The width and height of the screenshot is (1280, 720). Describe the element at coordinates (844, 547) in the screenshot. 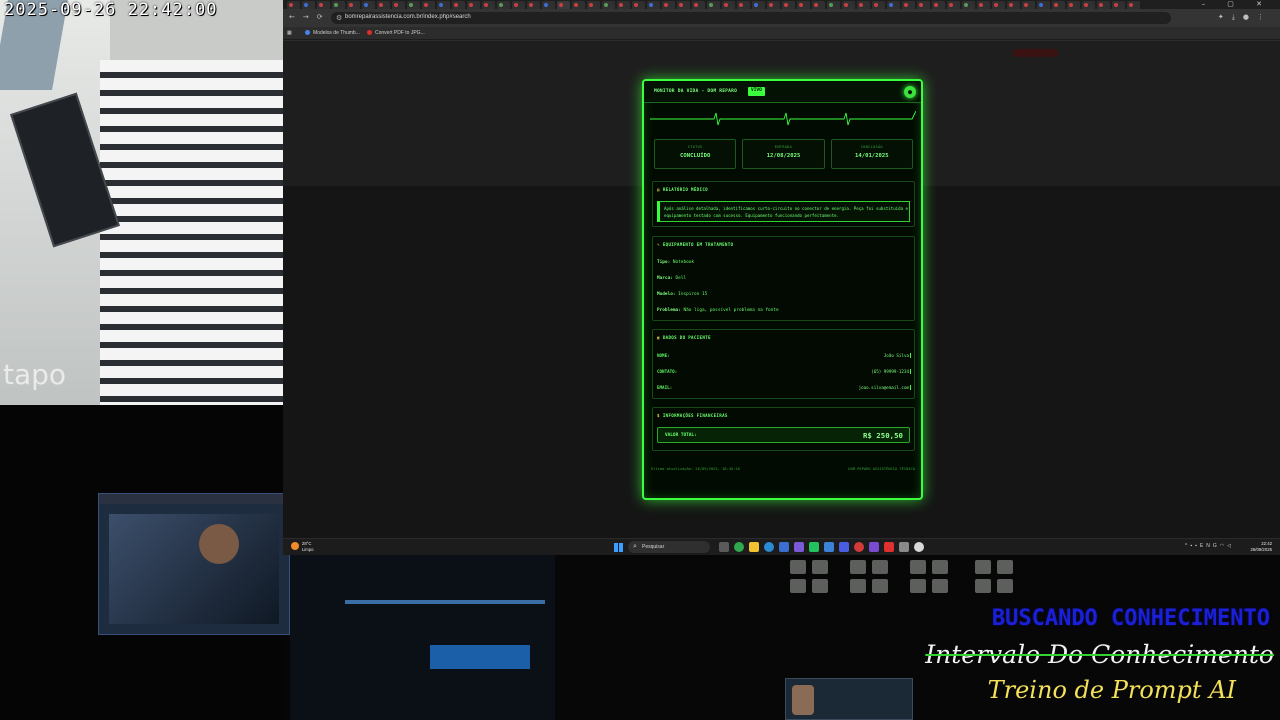

I see `discord-icon` at that location.